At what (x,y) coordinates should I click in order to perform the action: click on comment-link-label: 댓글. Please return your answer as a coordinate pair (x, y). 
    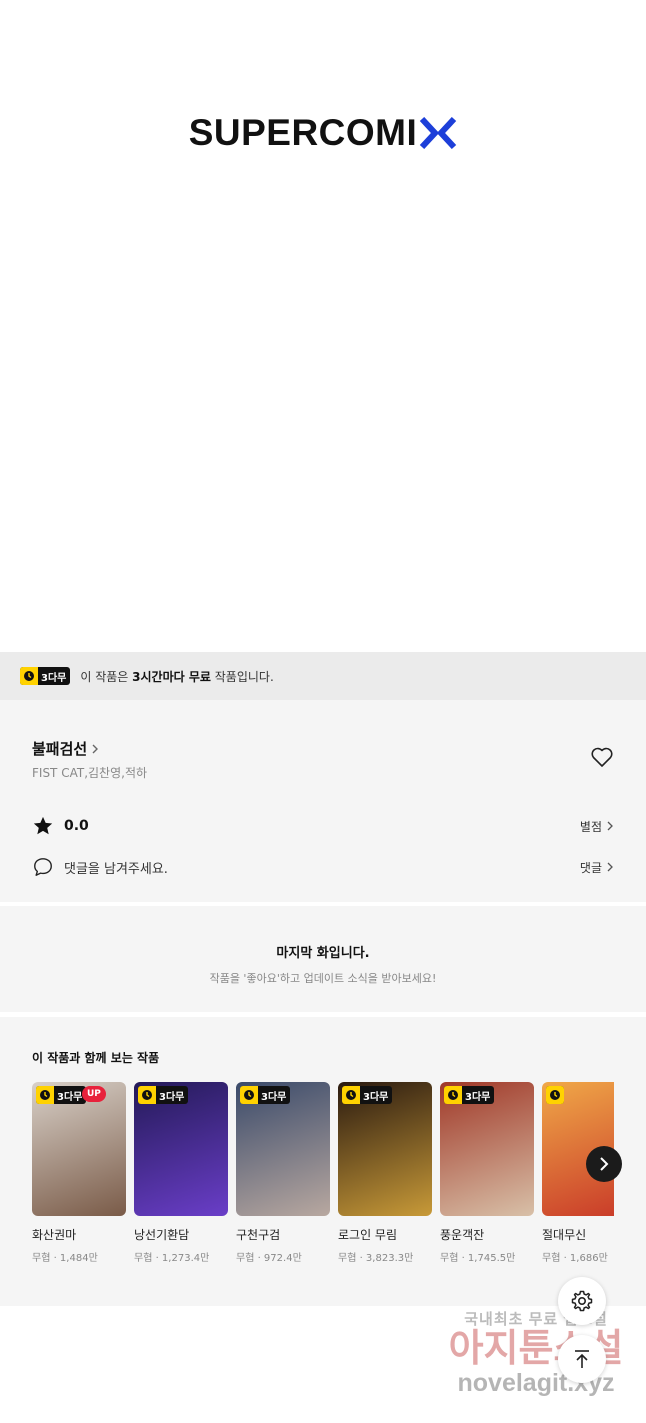
    Looking at the image, I should click on (590, 867).